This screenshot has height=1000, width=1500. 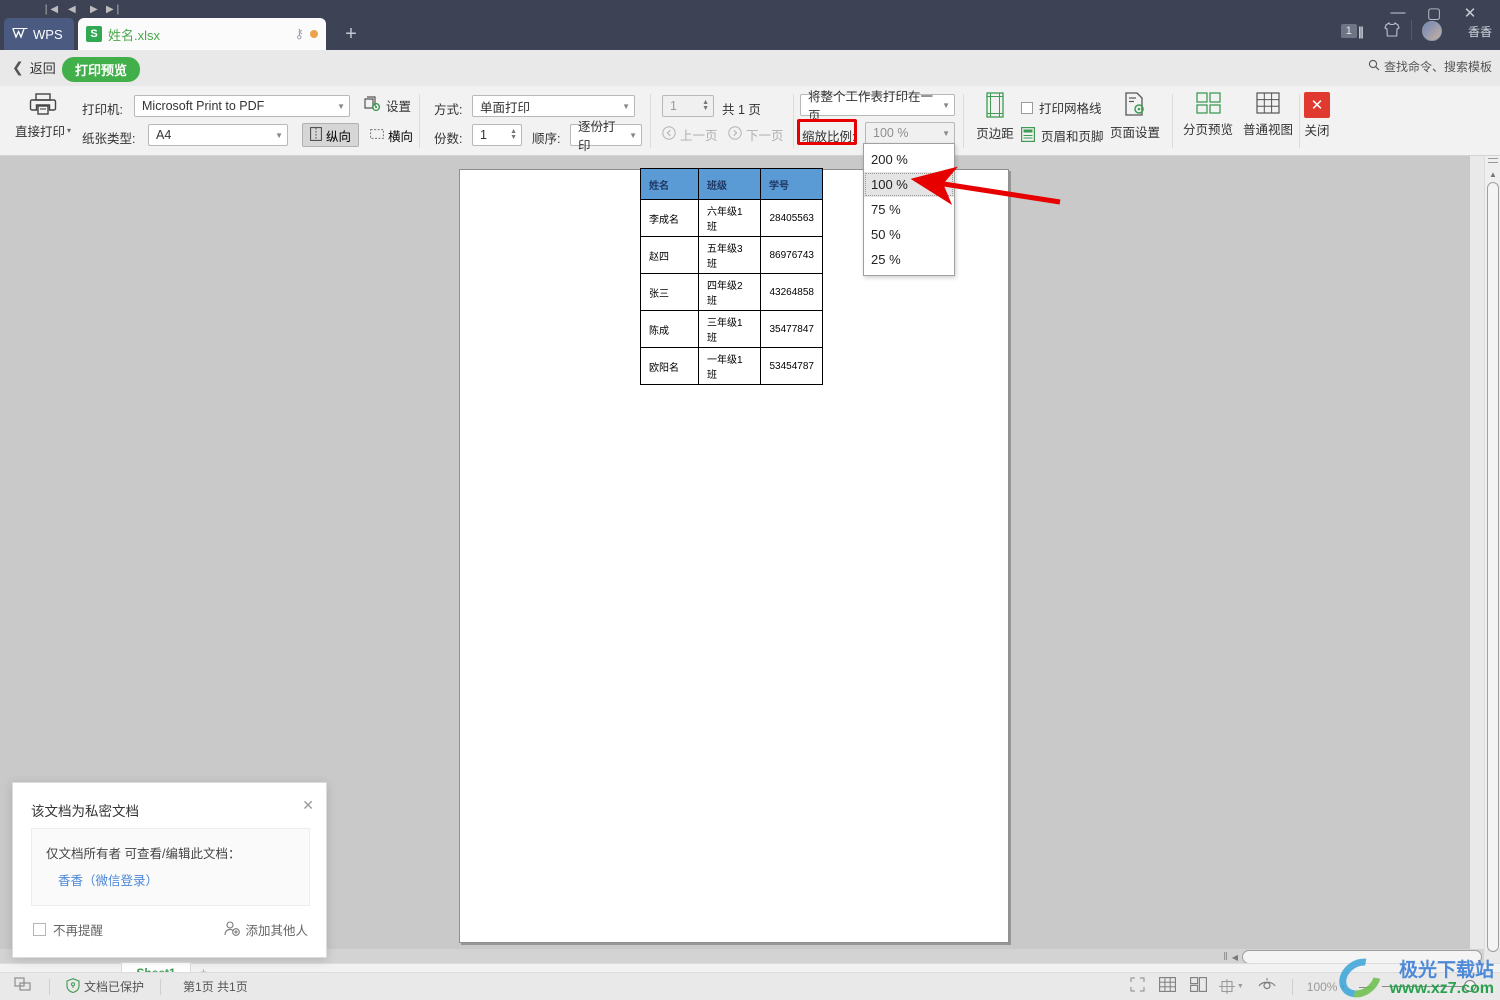 I want to click on prev-page-button: 上一页, so click(x=690, y=134).